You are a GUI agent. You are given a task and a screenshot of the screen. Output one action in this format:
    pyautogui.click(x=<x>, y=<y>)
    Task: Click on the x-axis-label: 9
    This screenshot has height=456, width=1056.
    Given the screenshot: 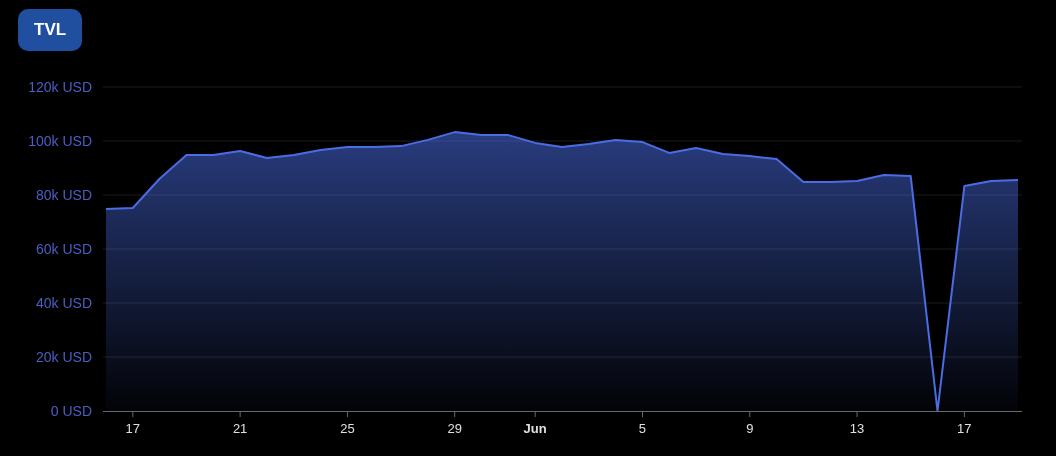 What is the action you would take?
    pyautogui.click(x=750, y=428)
    